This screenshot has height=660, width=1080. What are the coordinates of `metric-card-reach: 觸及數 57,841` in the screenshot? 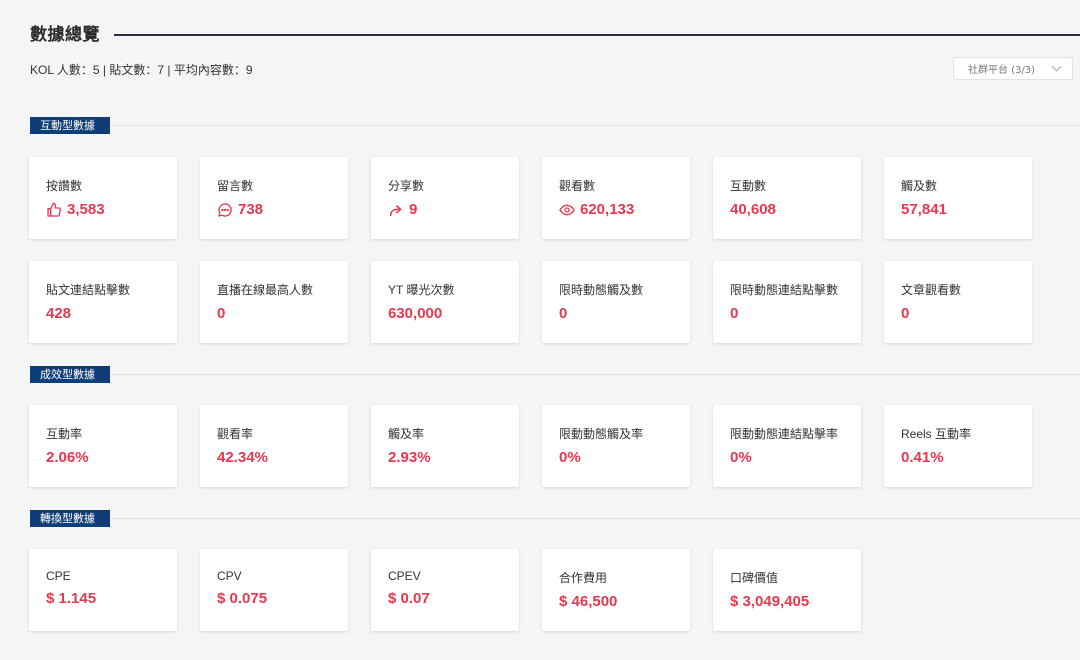 It's located at (958, 198).